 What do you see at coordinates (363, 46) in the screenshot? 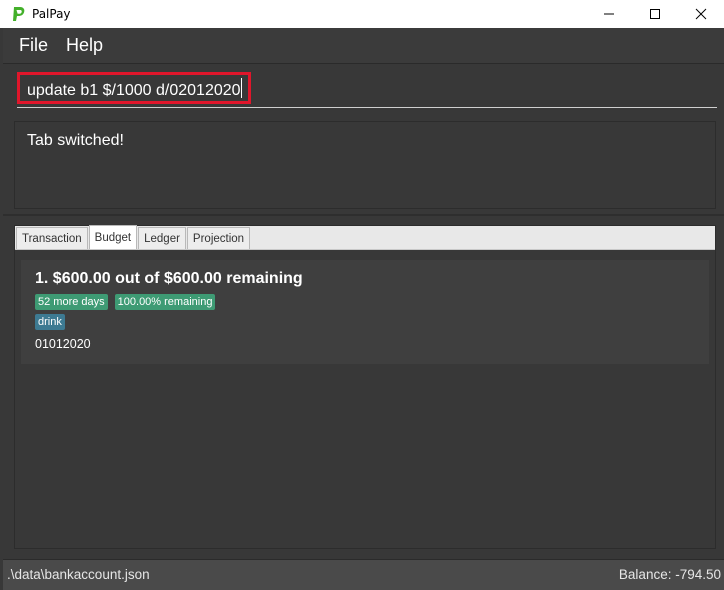
I see `menu-bar: File Help` at bounding box center [363, 46].